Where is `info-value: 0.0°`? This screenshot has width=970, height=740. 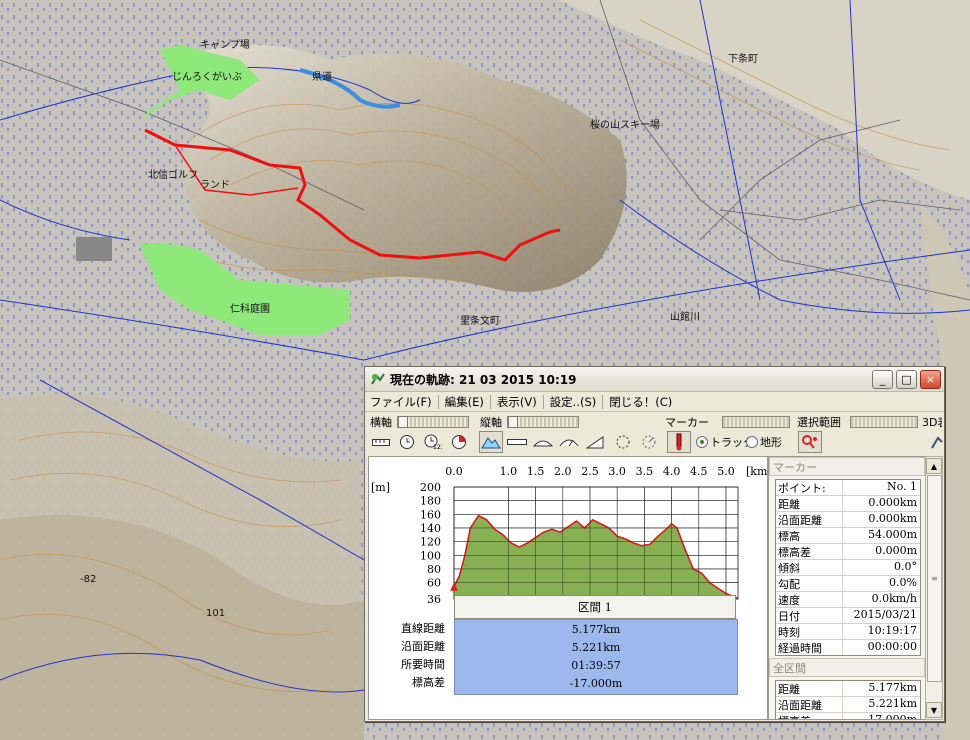 info-value: 0.0° is located at coordinates (905, 566).